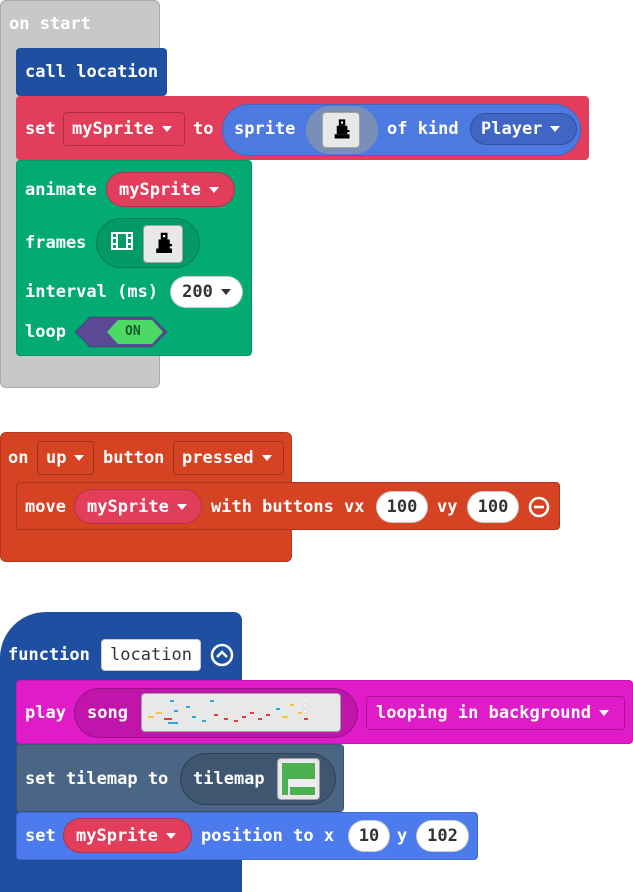 Image resolution: width=633 pixels, height=892 pixels. I want to click on film-icon, so click(122, 241).